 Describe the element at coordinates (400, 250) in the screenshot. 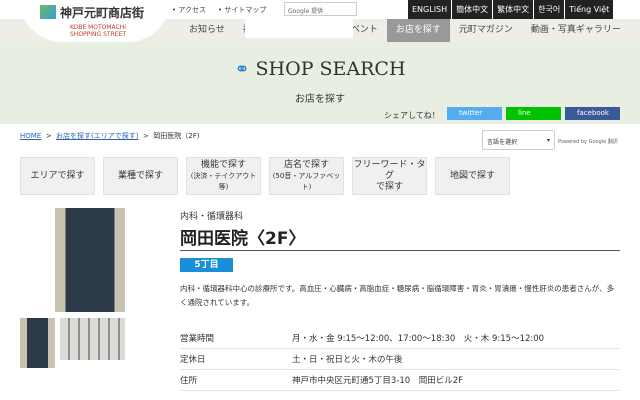

I see `divider` at that location.